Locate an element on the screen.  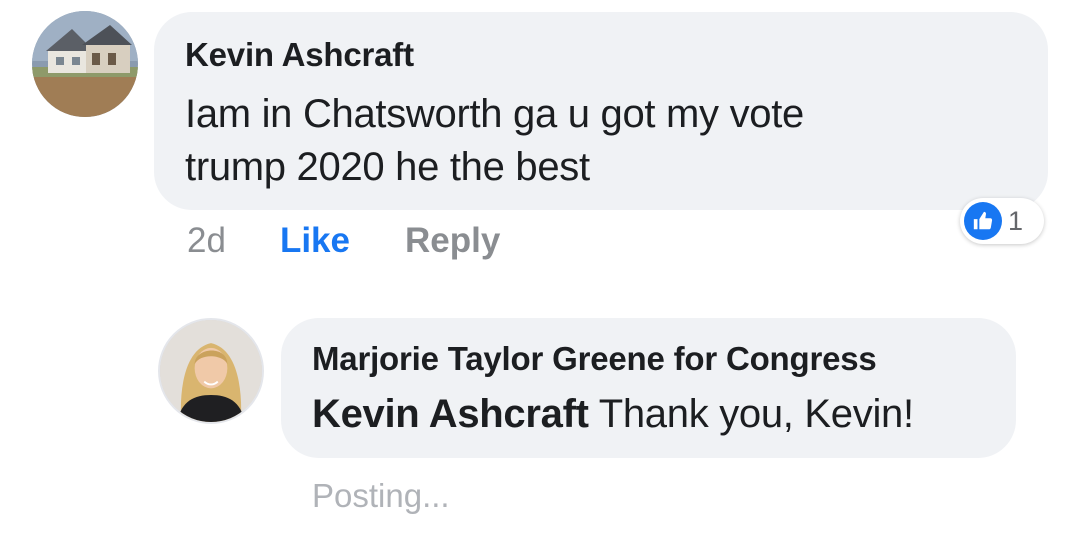
reaction-count: 1 is located at coordinates (1016, 220).